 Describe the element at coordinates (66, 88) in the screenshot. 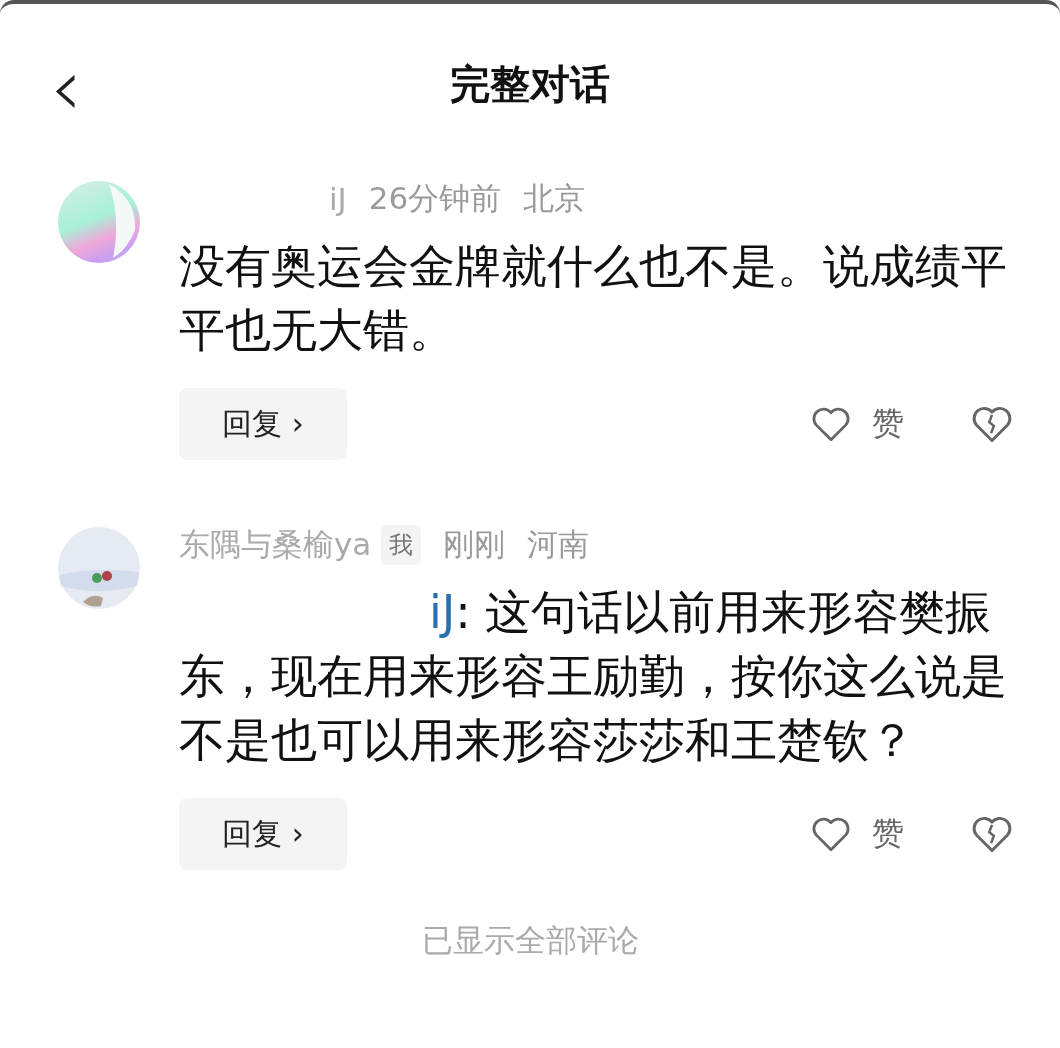

I see `back-button: ‹` at that location.